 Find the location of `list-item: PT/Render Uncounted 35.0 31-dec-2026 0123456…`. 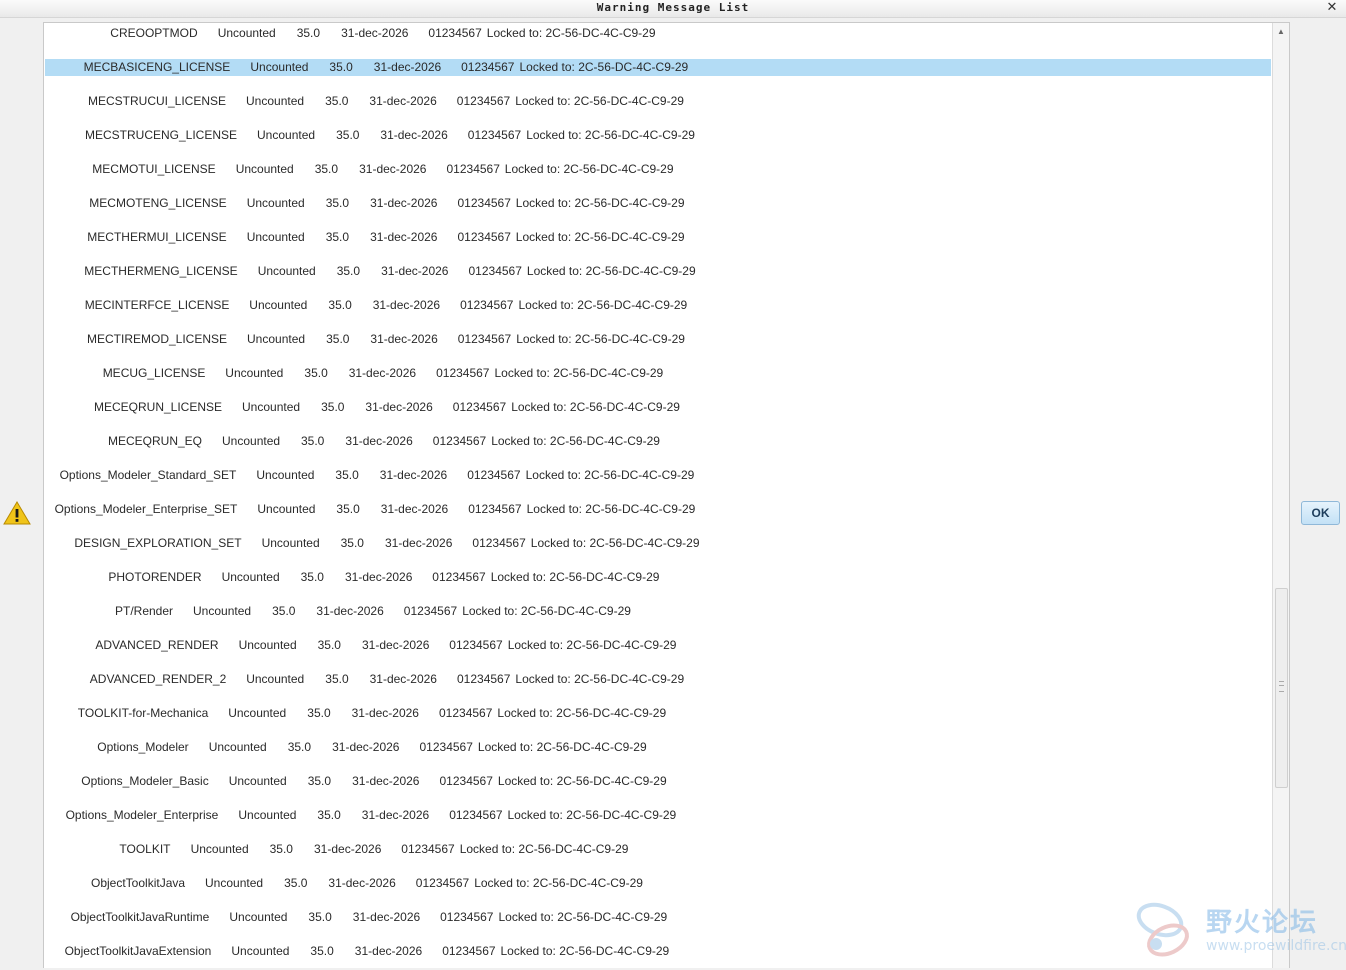

list-item: PT/Render Uncounted 35.0 31-dec-2026 0123456… is located at coordinates (658, 611).